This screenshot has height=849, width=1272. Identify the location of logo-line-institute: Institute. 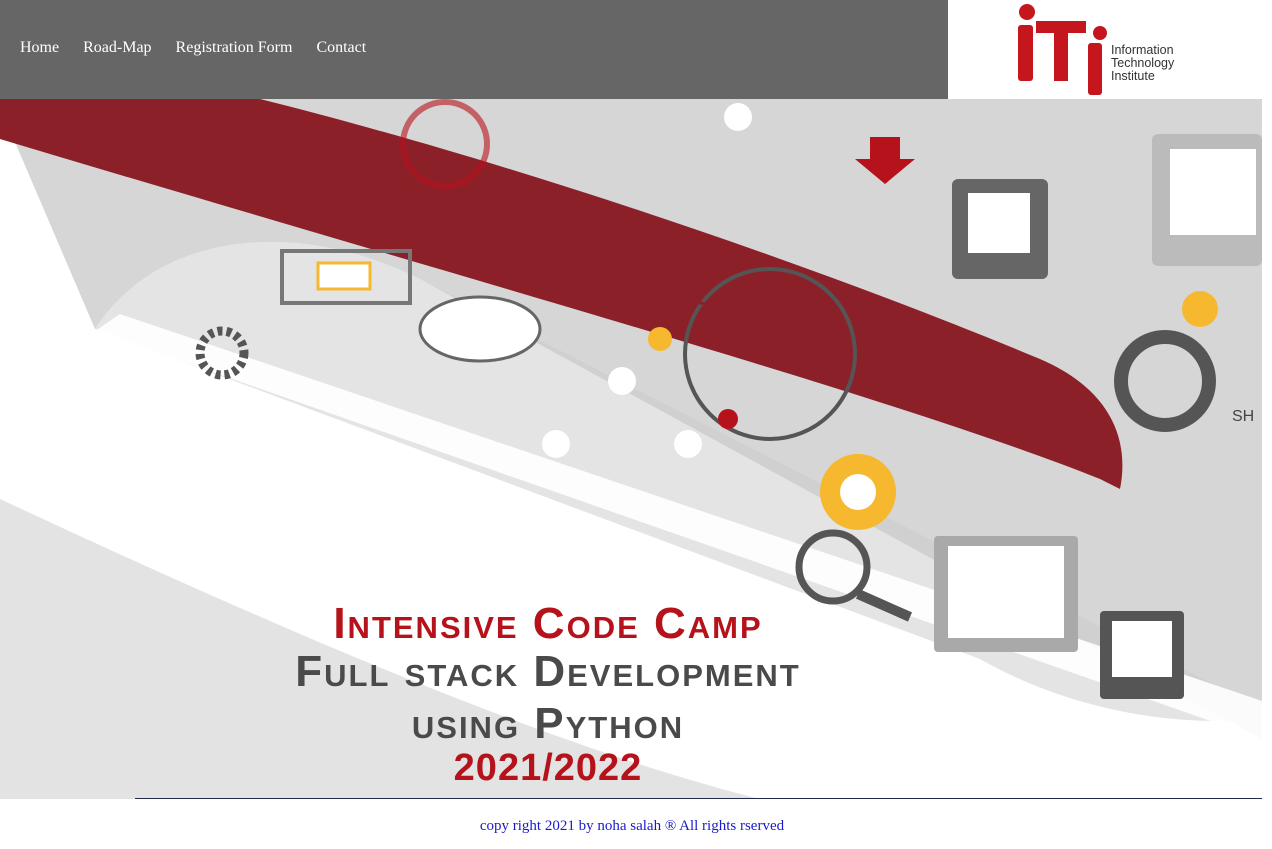
(1133, 76).